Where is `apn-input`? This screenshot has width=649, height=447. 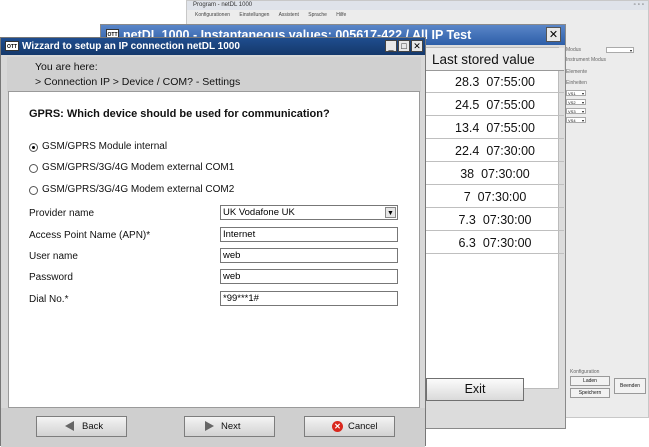
apn-input is located at coordinates (309, 234).